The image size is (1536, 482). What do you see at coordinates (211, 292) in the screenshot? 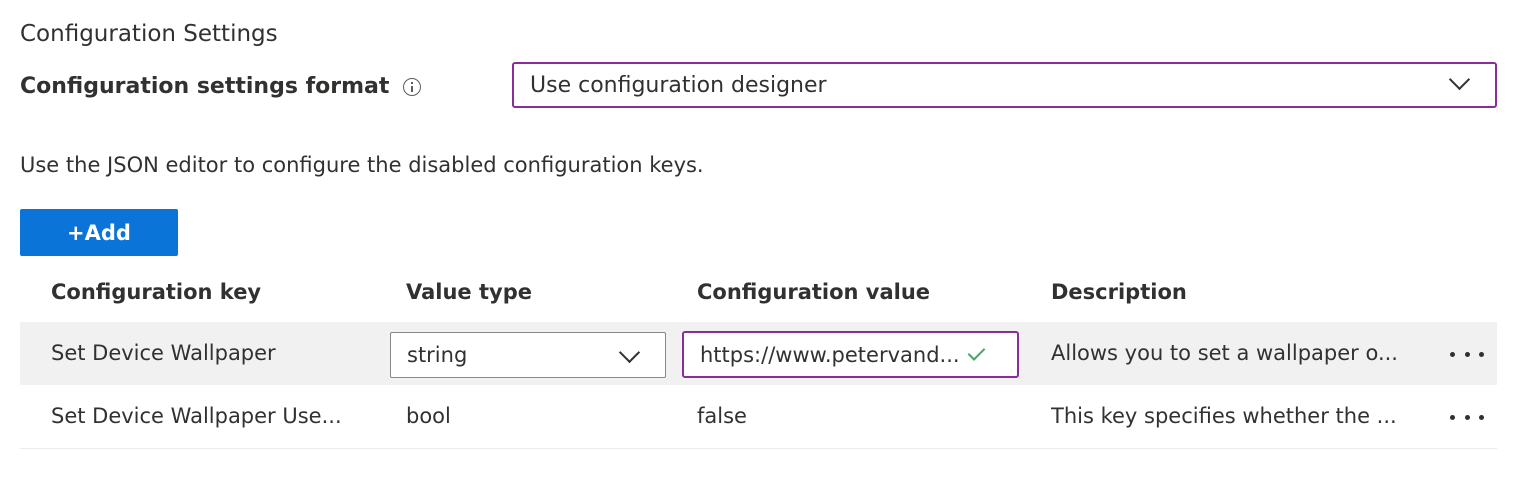
I see `column-header-configuration-key: Configuration key` at bounding box center [211, 292].